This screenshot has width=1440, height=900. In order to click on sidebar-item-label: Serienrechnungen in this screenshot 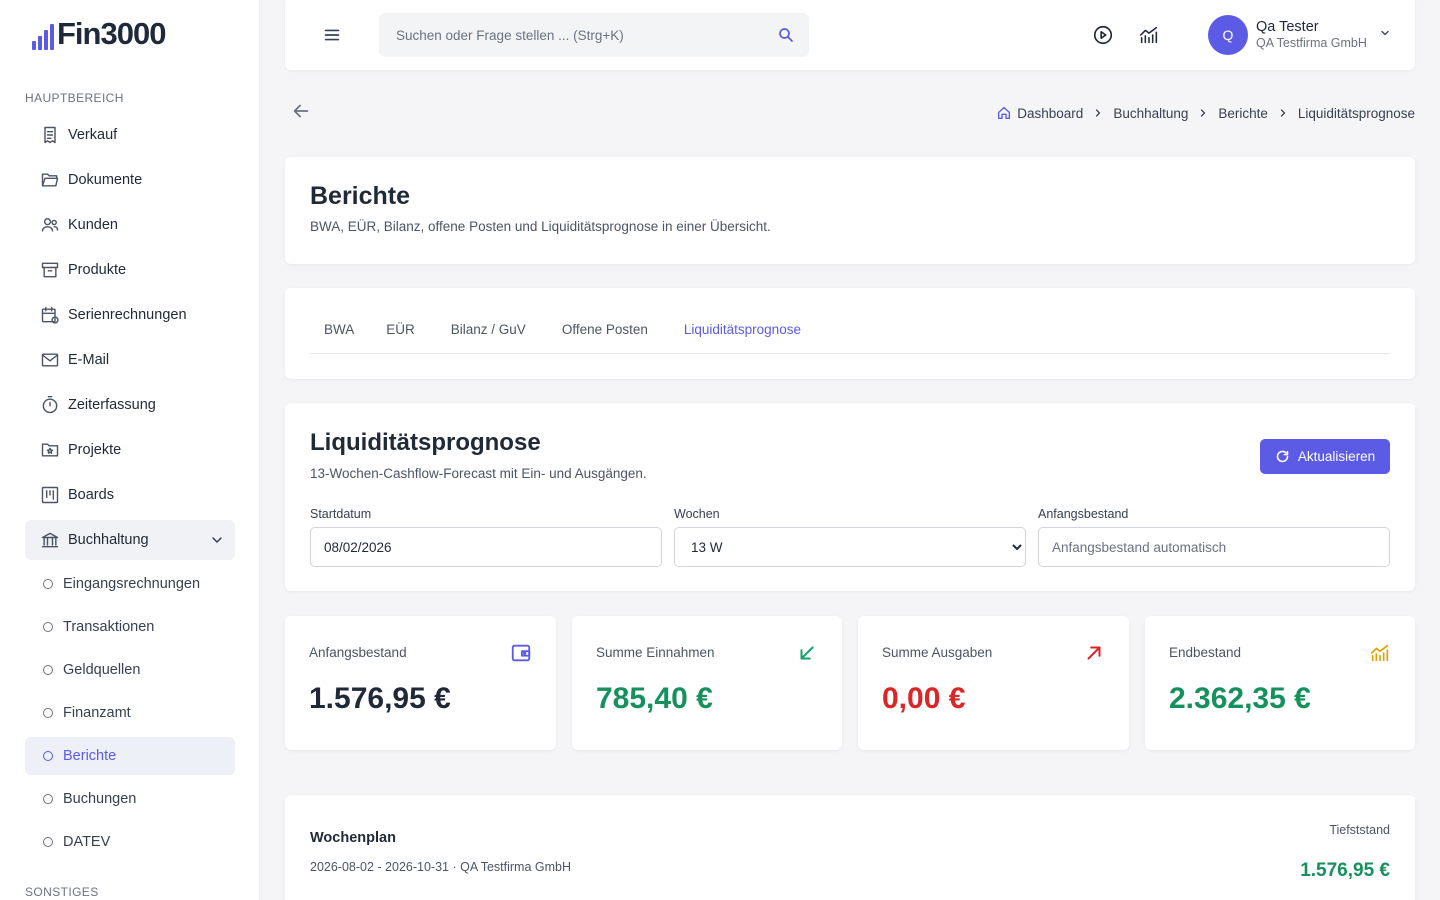, I will do `click(127, 315)`.